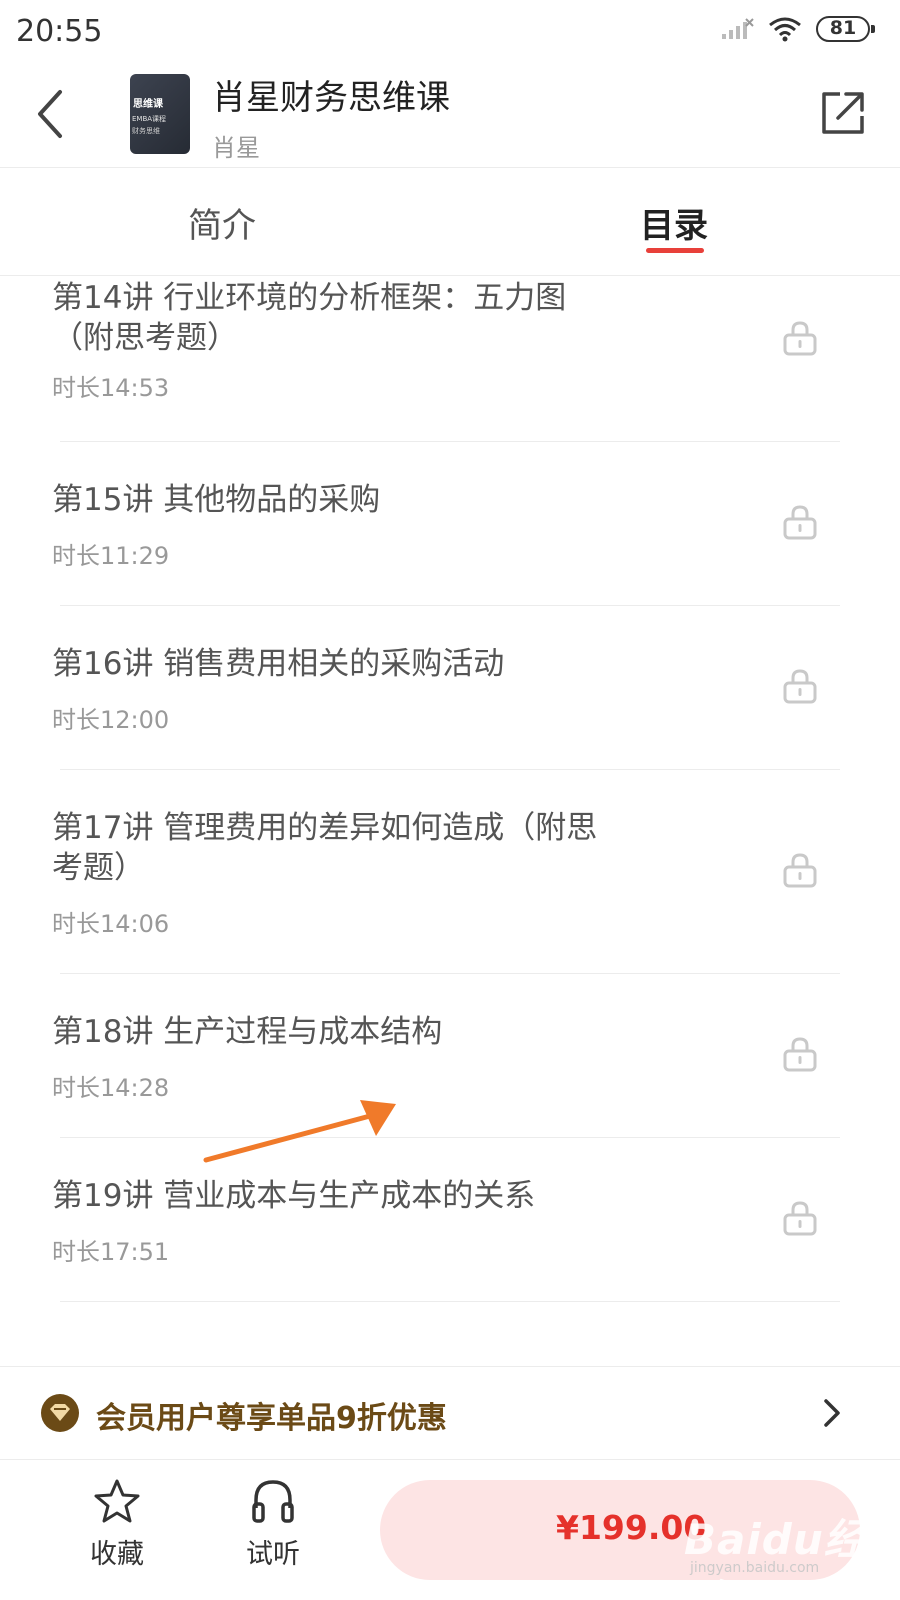 The width and height of the screenshot is (900, 1600). What do you see at coordinates (111, 388) in the screenshot?
I see `lesson-duration: 时长14:53` at bounding box center [111, 388].